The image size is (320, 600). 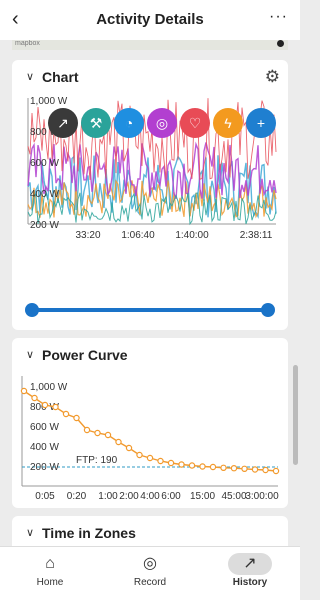 I want to click on speed-icon: ◔, so click(x=129, y=123).